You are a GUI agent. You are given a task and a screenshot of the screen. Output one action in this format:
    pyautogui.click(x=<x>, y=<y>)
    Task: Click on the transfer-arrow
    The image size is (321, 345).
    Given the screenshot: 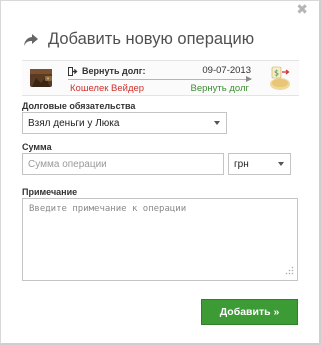 What is the action you would take?
    pyautogui.click(x=160, y=79)
    